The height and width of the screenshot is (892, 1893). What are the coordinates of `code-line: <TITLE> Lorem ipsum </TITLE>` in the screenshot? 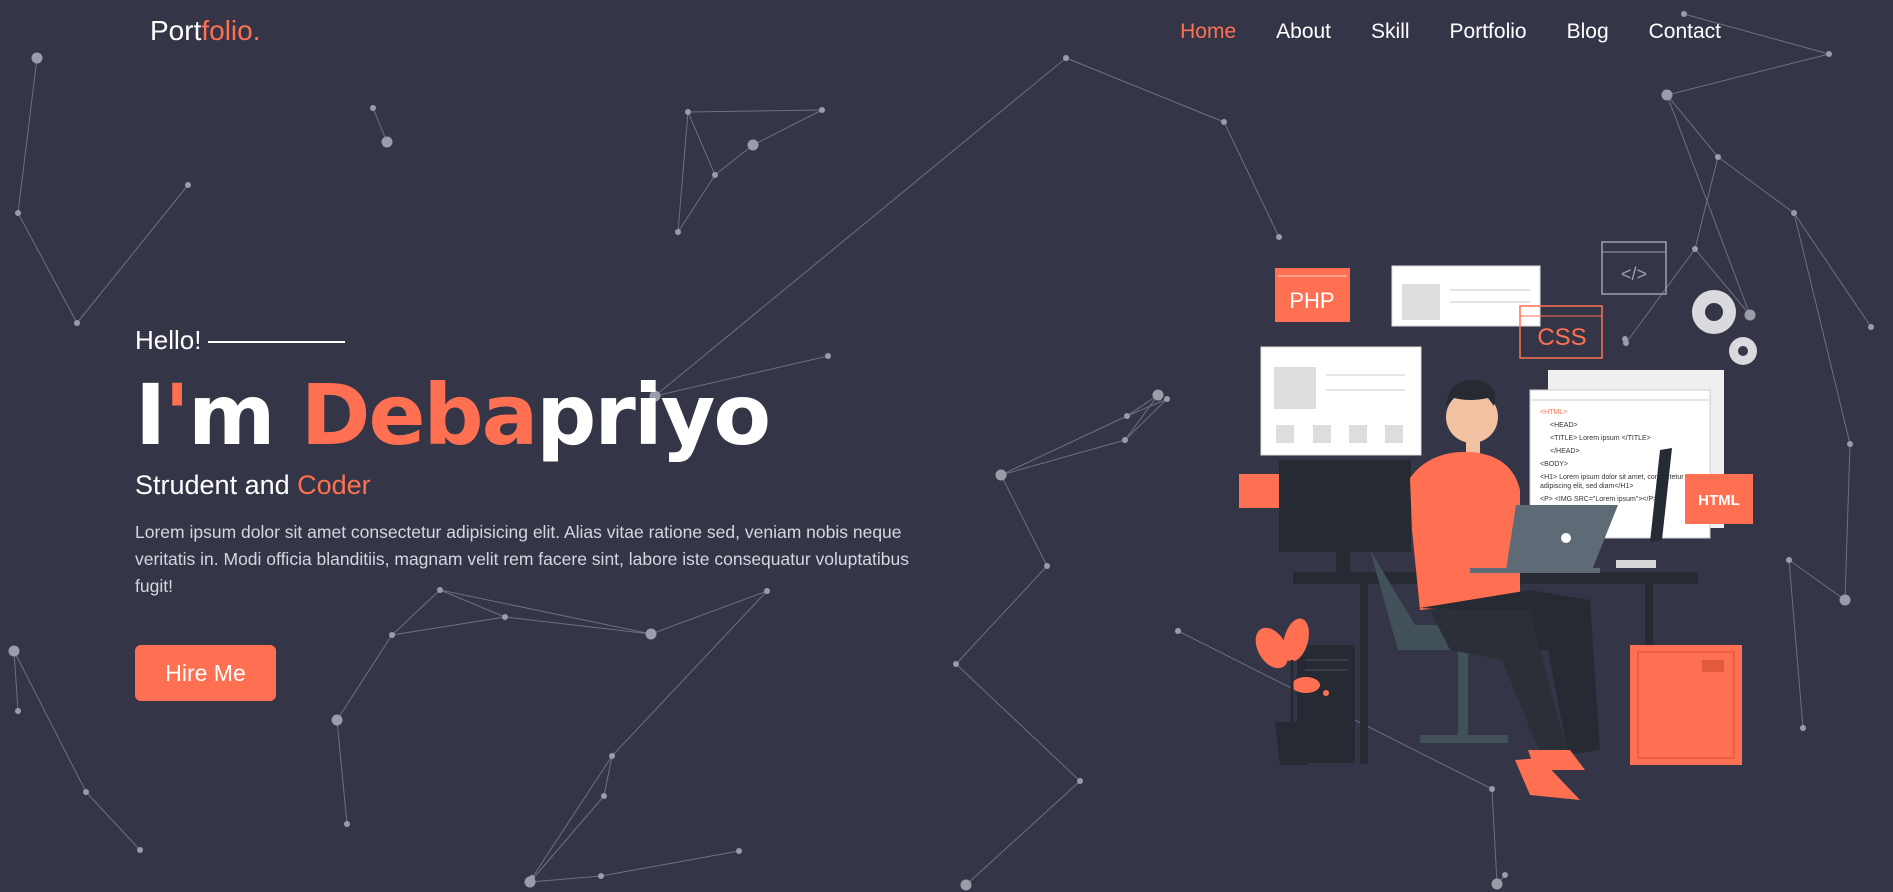 It's located at (1600, 438).